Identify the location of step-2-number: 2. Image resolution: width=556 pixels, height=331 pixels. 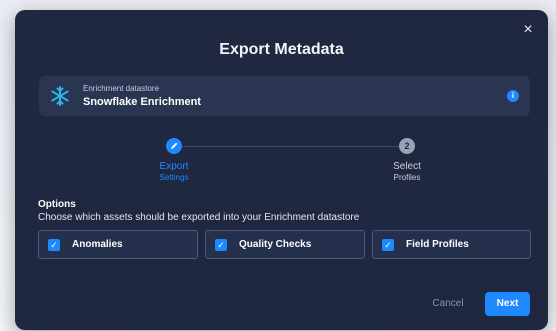
(407, 146).